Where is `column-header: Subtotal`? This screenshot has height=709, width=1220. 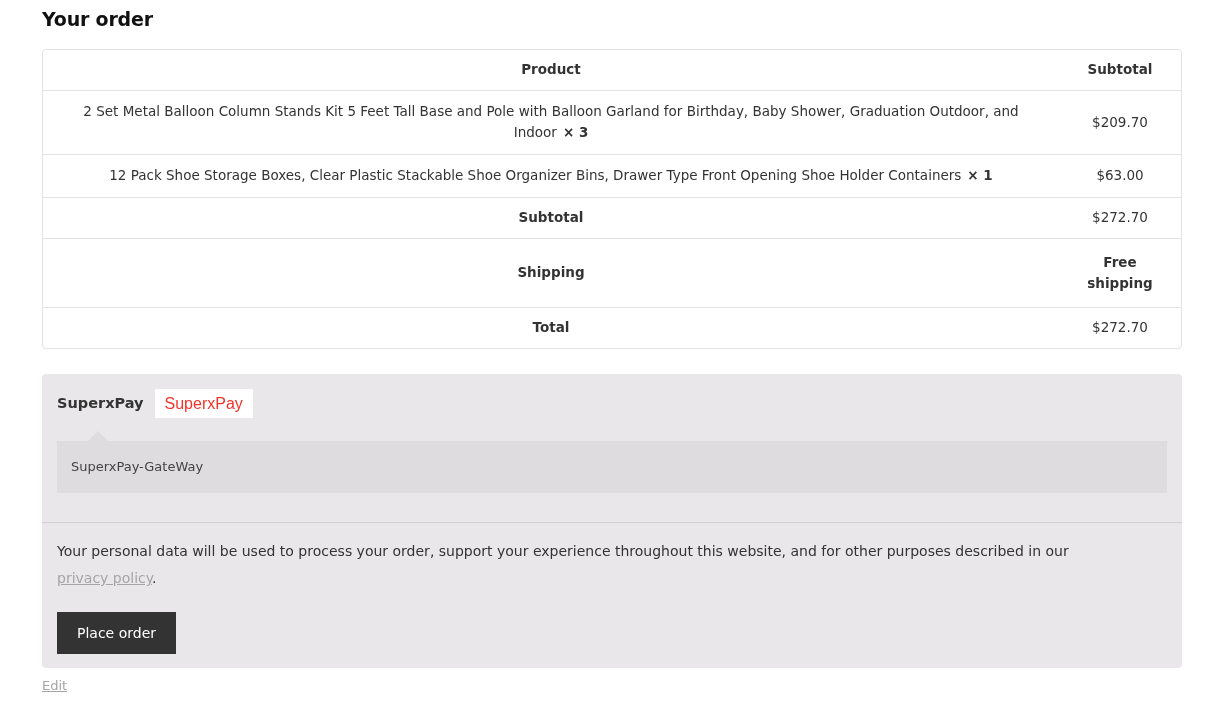
column-header: Subtotal is located at coordinates (1120, 70).